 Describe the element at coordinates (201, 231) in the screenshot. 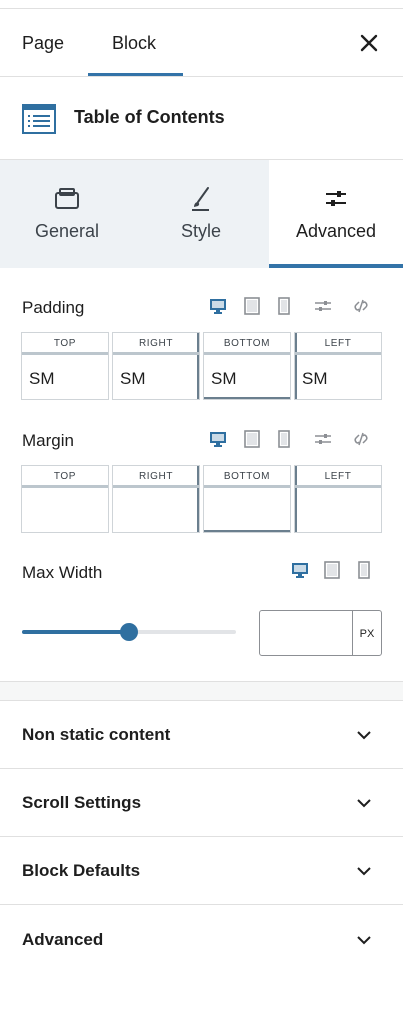

I see `tab-style-label: Style` at that location.